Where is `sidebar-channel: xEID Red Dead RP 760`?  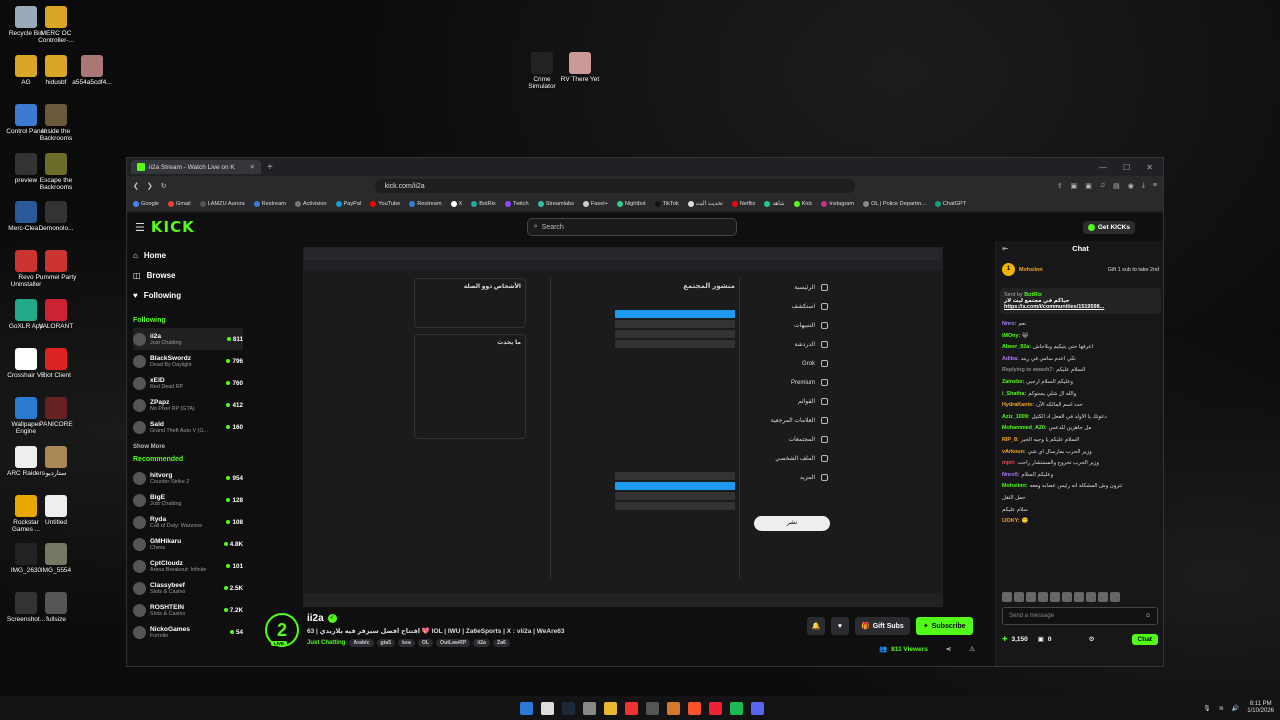 sidebar-channel: xEID Red Dead RP 760 is located at coordinates (188, 383).